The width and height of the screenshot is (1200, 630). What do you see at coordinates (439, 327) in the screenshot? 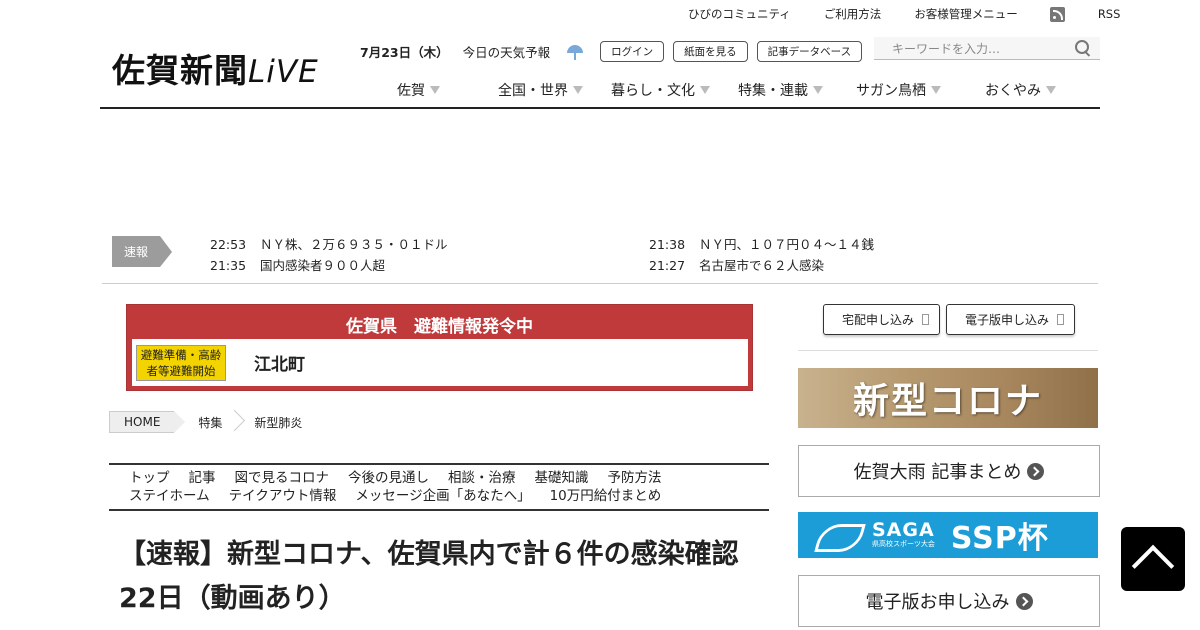
I see `alert-title: 佐賀県 避難情報発令中` at bounding box center [439, 327].